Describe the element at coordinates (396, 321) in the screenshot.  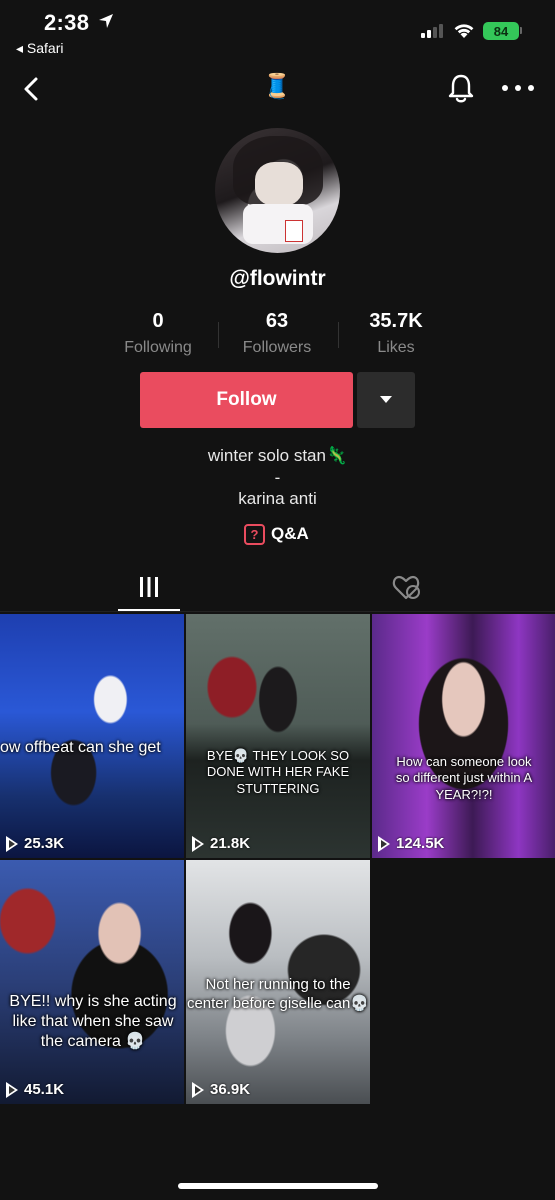
I see `stat-value: 35.7K` at that location.